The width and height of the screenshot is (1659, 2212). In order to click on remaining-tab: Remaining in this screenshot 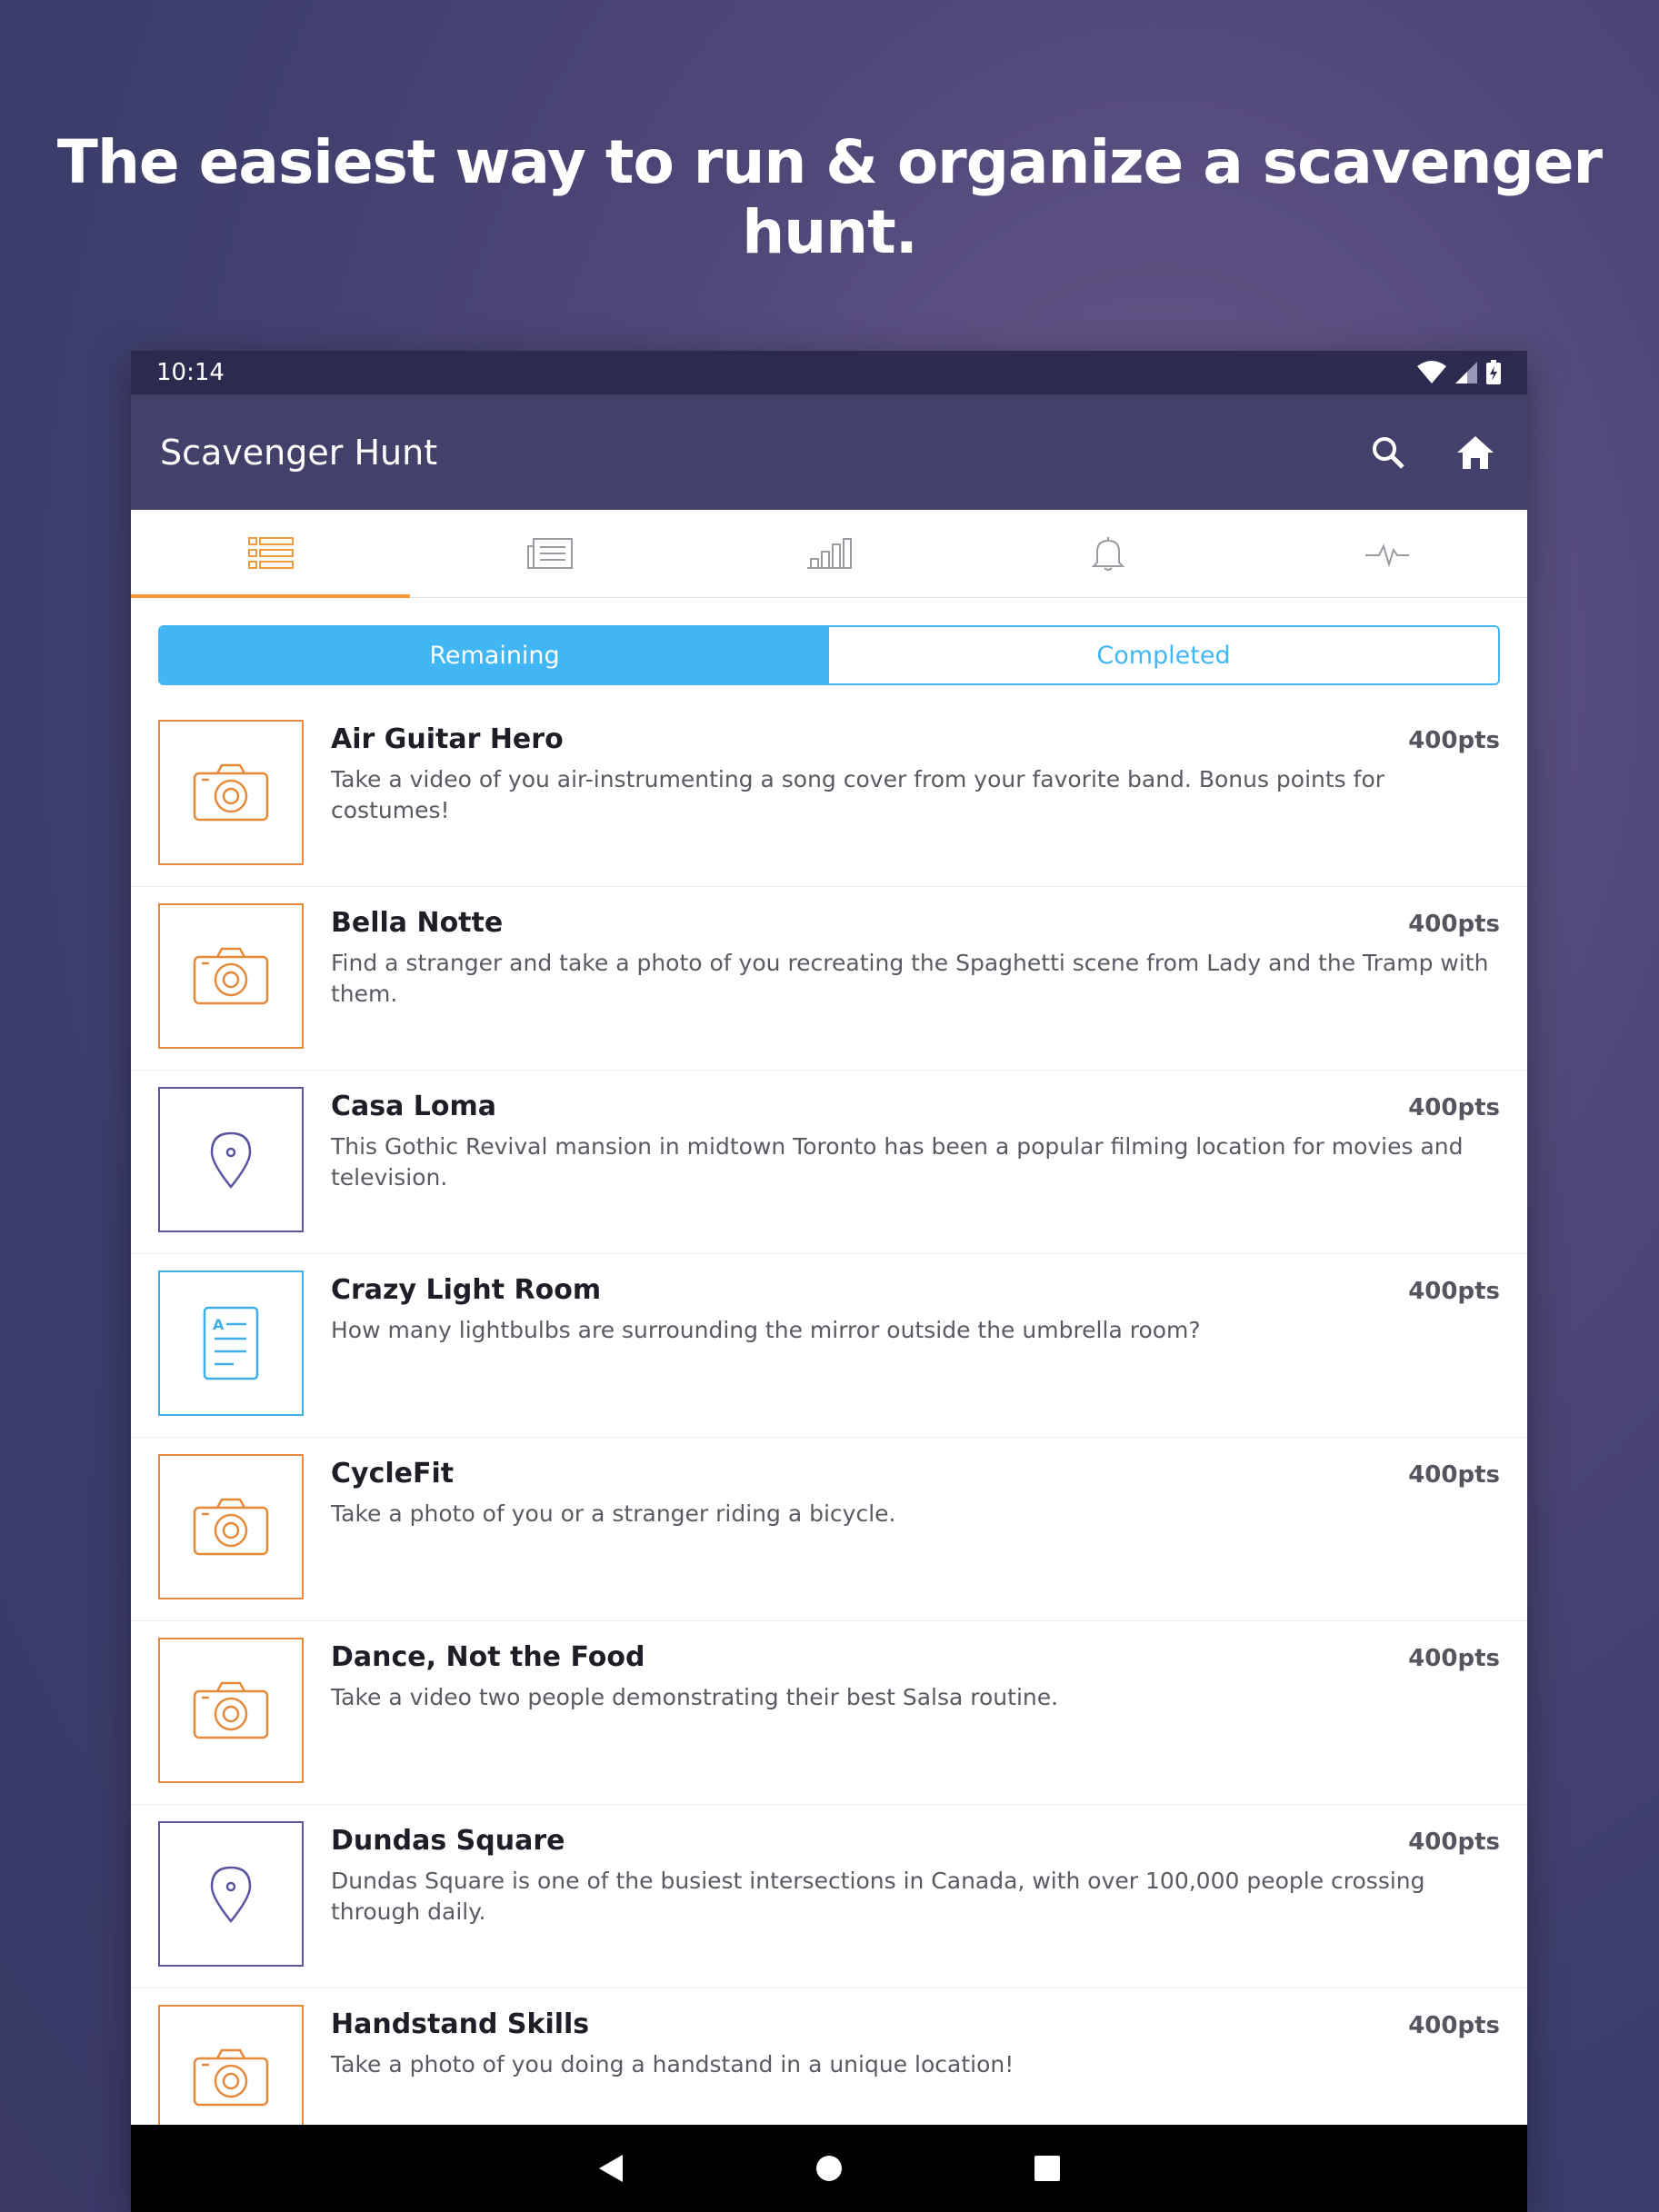, I will do `click(494, 655)`.